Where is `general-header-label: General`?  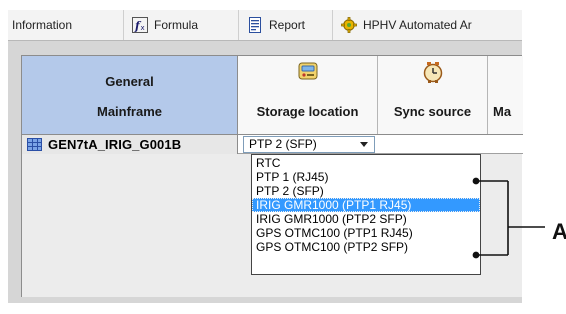 general-header-label: General is located at coordinates (129, 81).